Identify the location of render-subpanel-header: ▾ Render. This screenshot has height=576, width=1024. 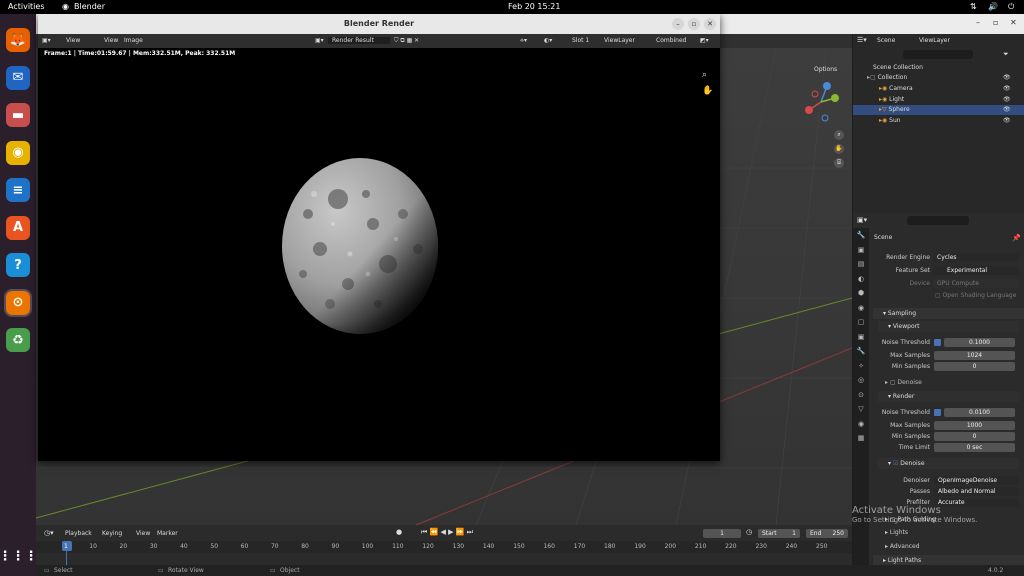
(948, 396).